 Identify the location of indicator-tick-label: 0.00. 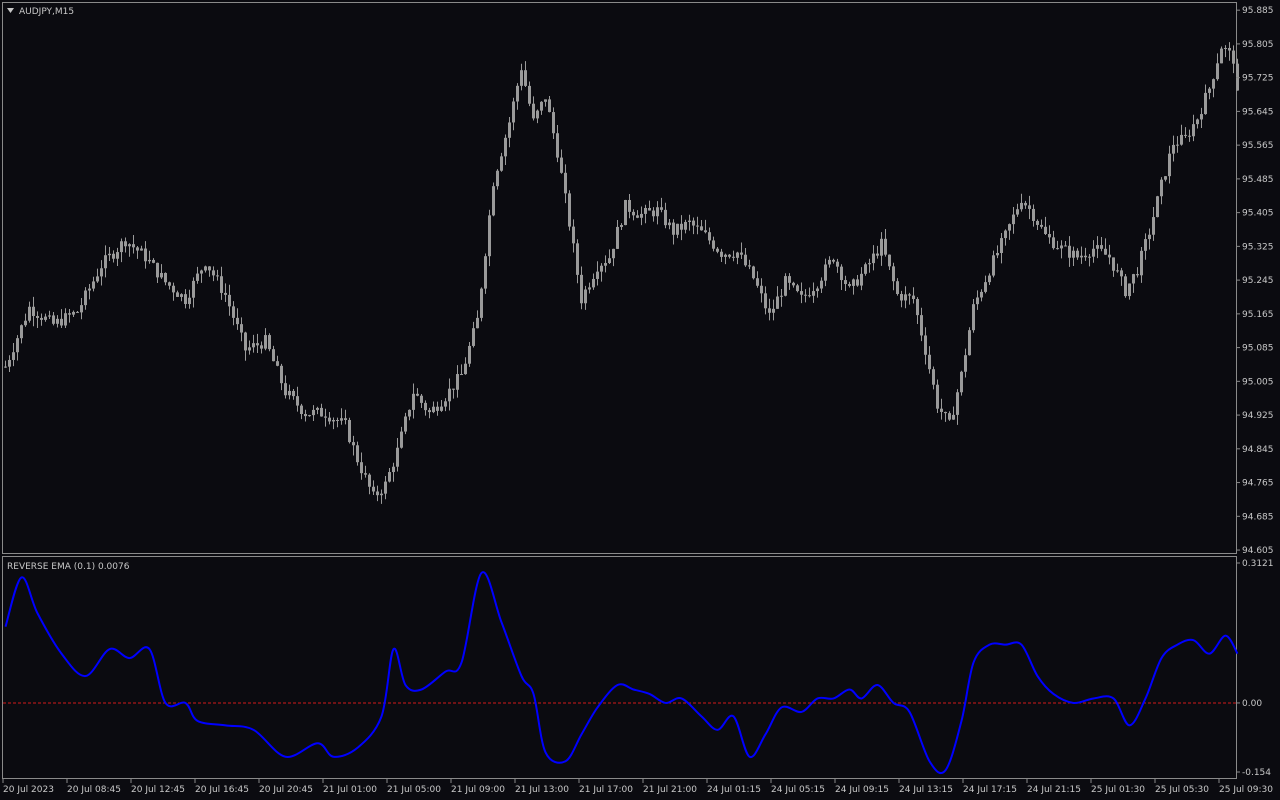
(1252, 704).